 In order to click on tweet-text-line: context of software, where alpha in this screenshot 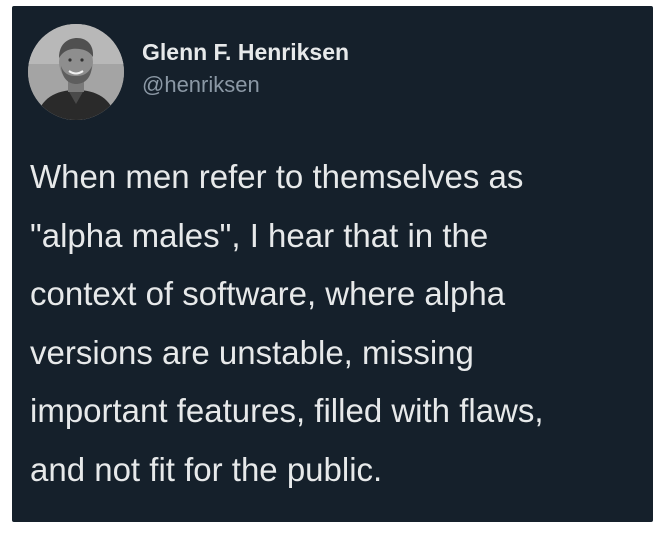, I will do `click(268, 293)`.